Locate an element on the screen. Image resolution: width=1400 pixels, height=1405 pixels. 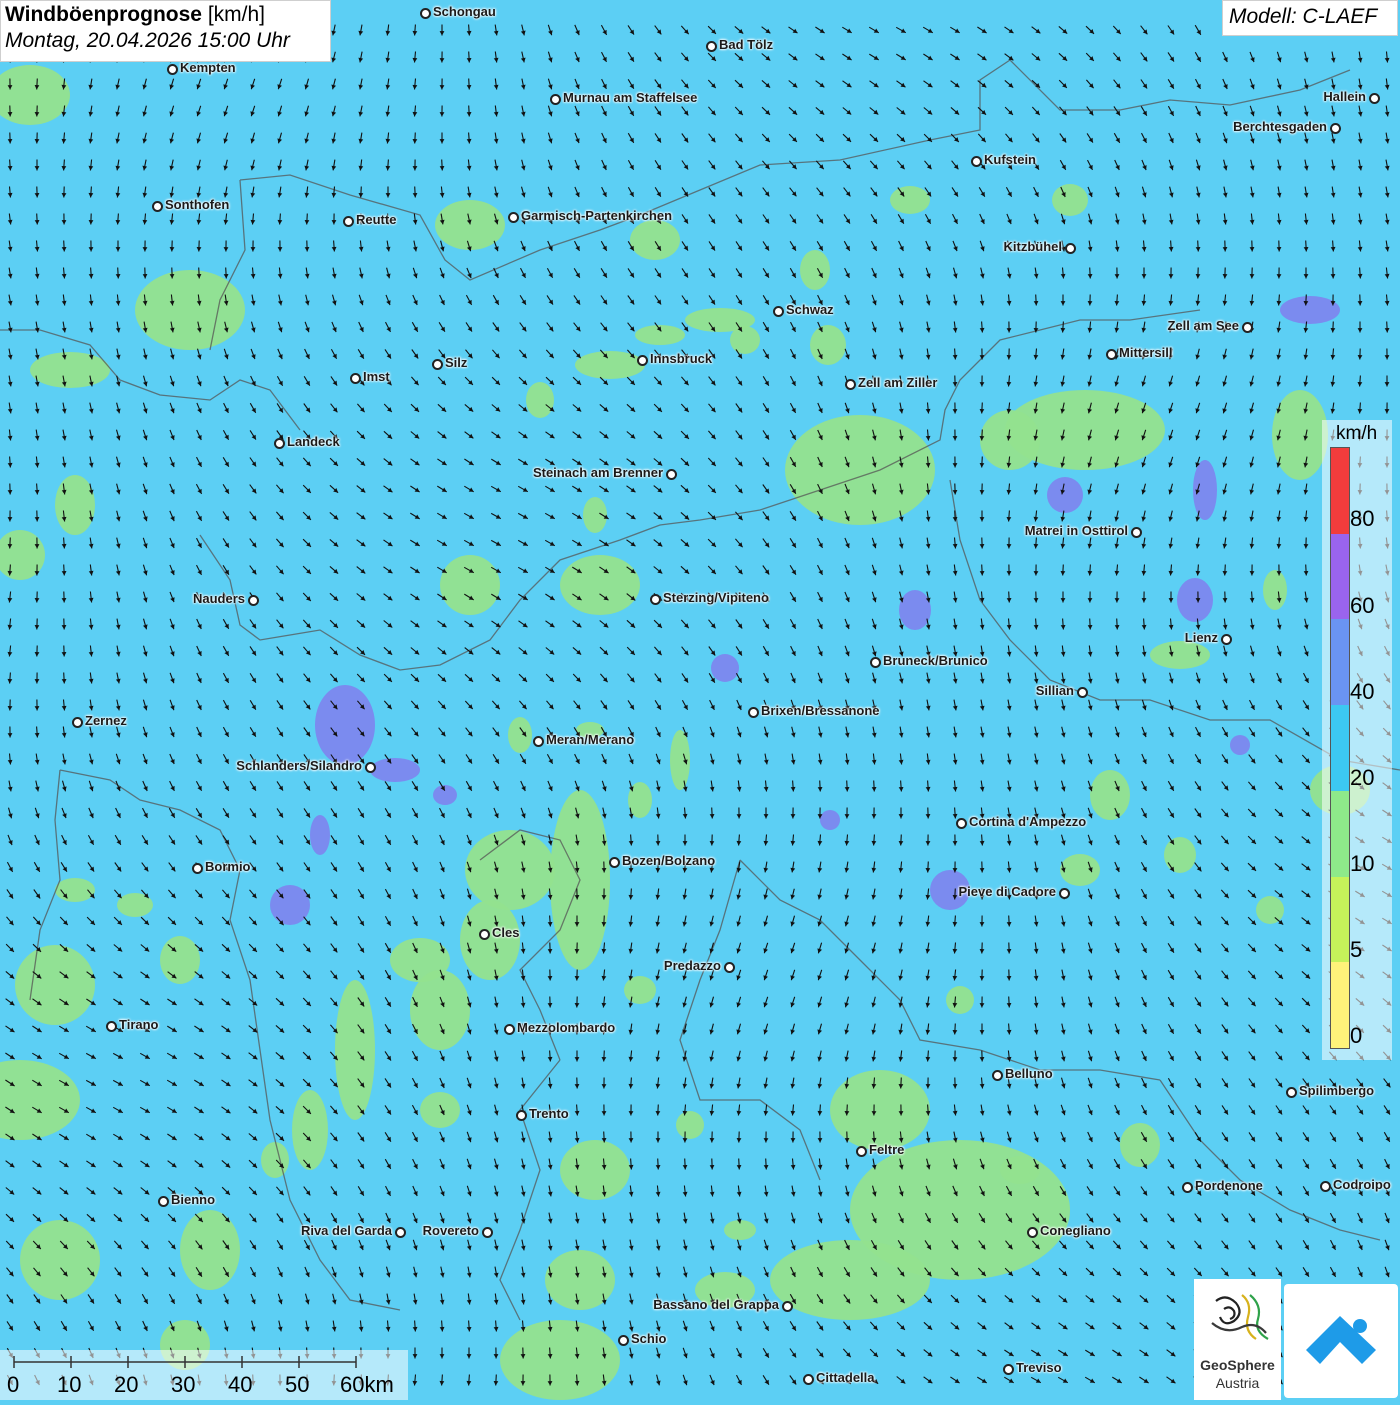
city-label: Schongau is located at coordinates (464, 11).